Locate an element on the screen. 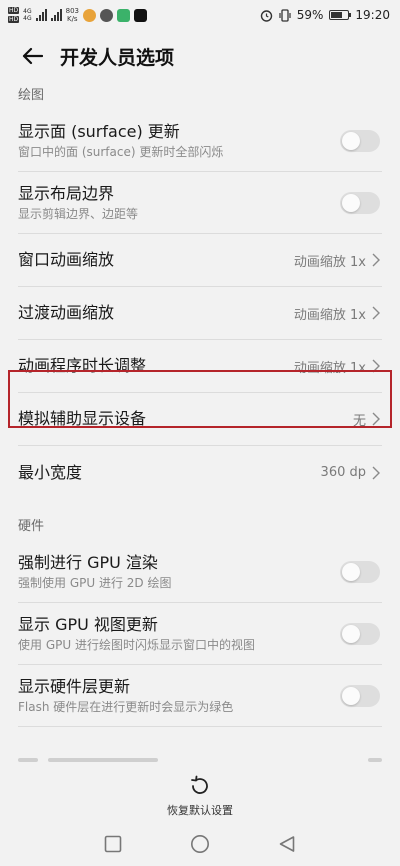  setting-subtitle: 显示剪辑边界、边距等 is located at coordinates (78, 213).